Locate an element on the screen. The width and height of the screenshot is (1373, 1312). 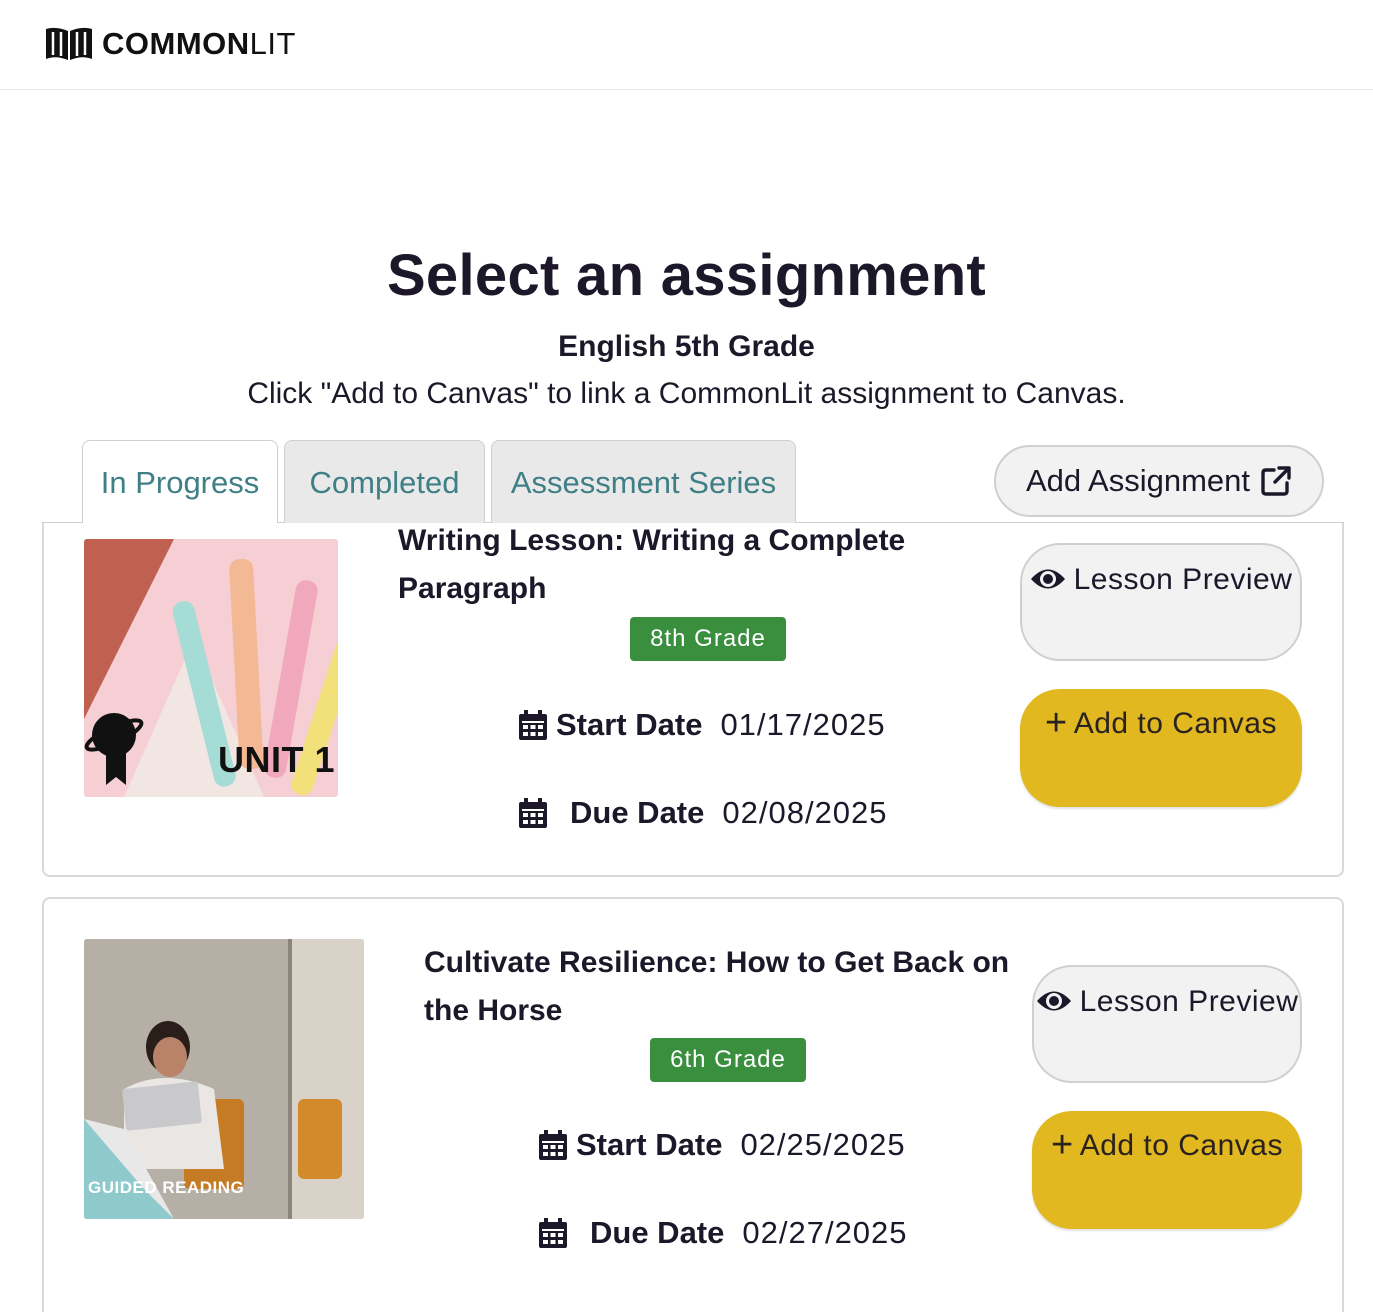
top-bar: COMMONLIT is located at coordinates (686, 45).